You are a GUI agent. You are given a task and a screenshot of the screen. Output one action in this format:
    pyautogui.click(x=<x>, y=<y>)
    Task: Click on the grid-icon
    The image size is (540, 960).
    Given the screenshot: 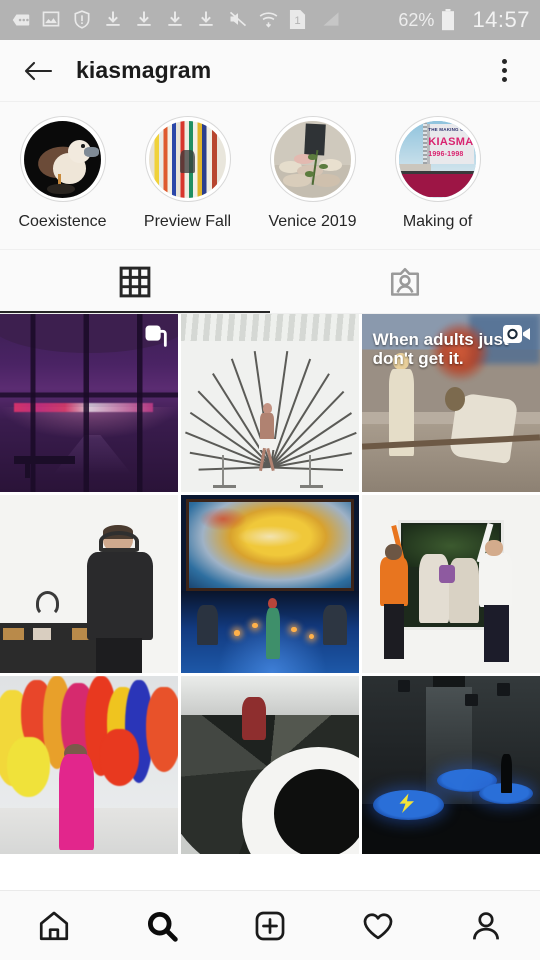 What is the action you would take?
    pyautogui.click(x=135, y=282)
    